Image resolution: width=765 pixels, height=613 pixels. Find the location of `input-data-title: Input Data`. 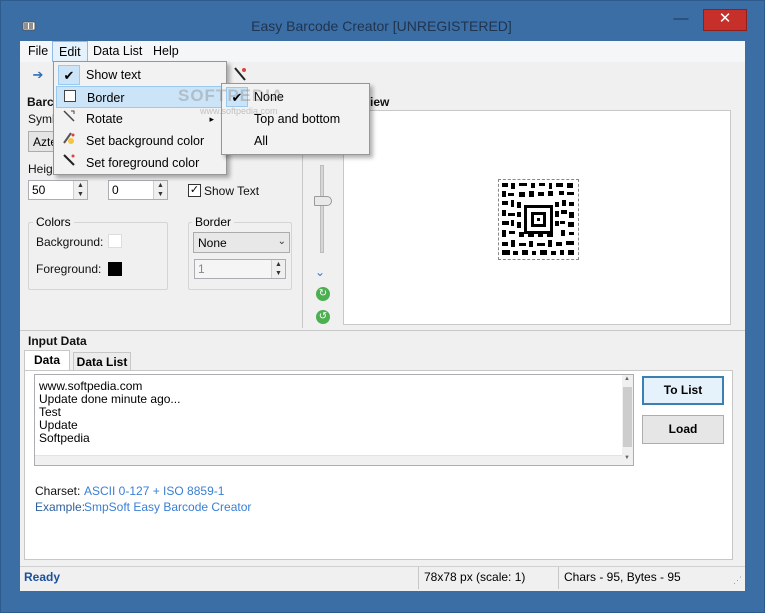

input-data-title: Input Data is located at coordinates (57, 341).